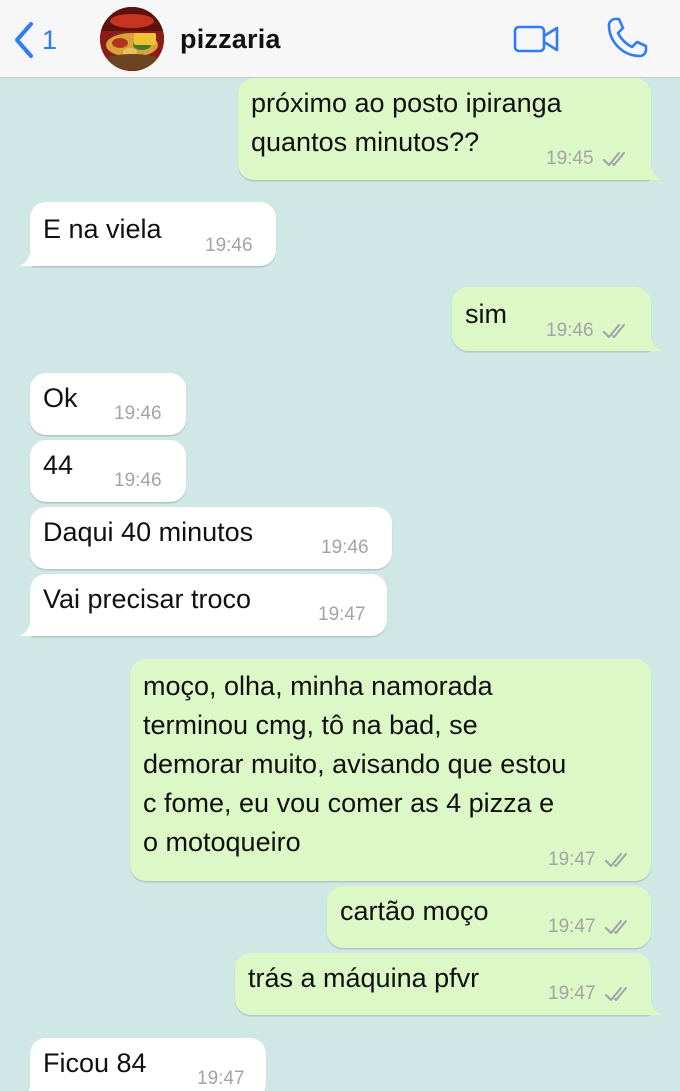 This screenshot has height=1091, width=680. I want to click on pizza-logo-image, so click(132, 39).